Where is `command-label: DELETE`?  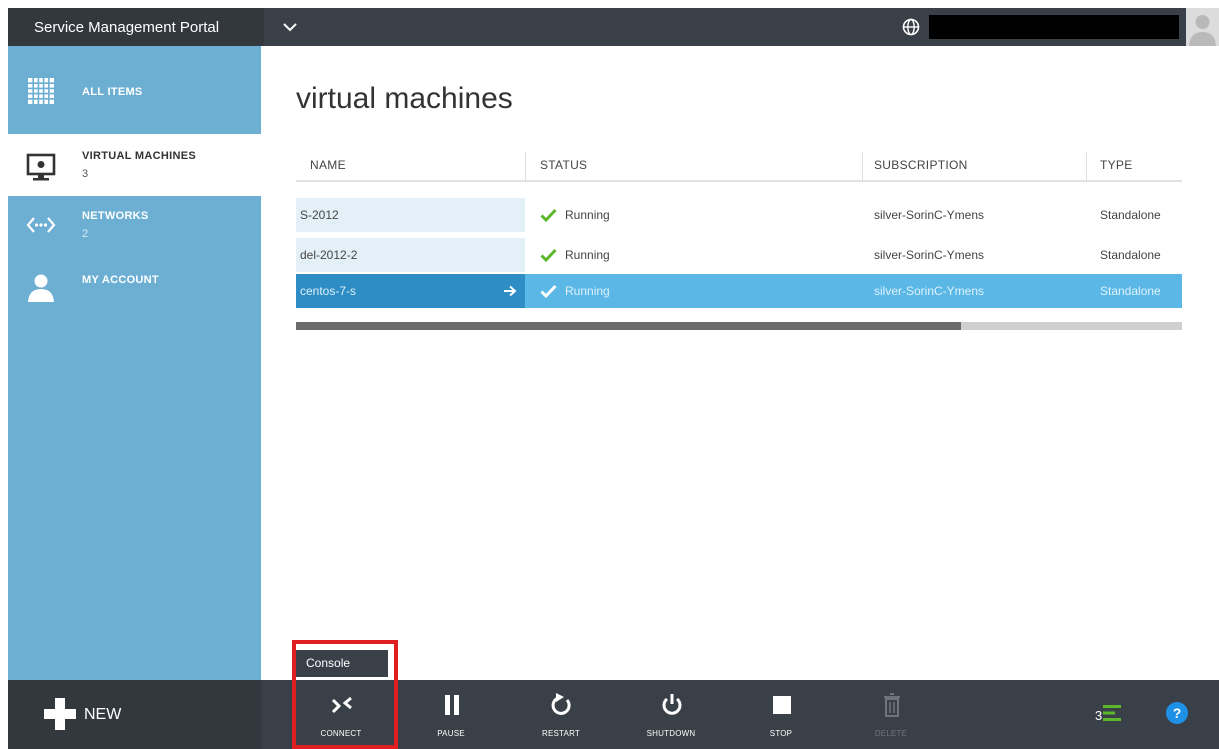 command-label: DELETE is located at coordinates (891, 733).